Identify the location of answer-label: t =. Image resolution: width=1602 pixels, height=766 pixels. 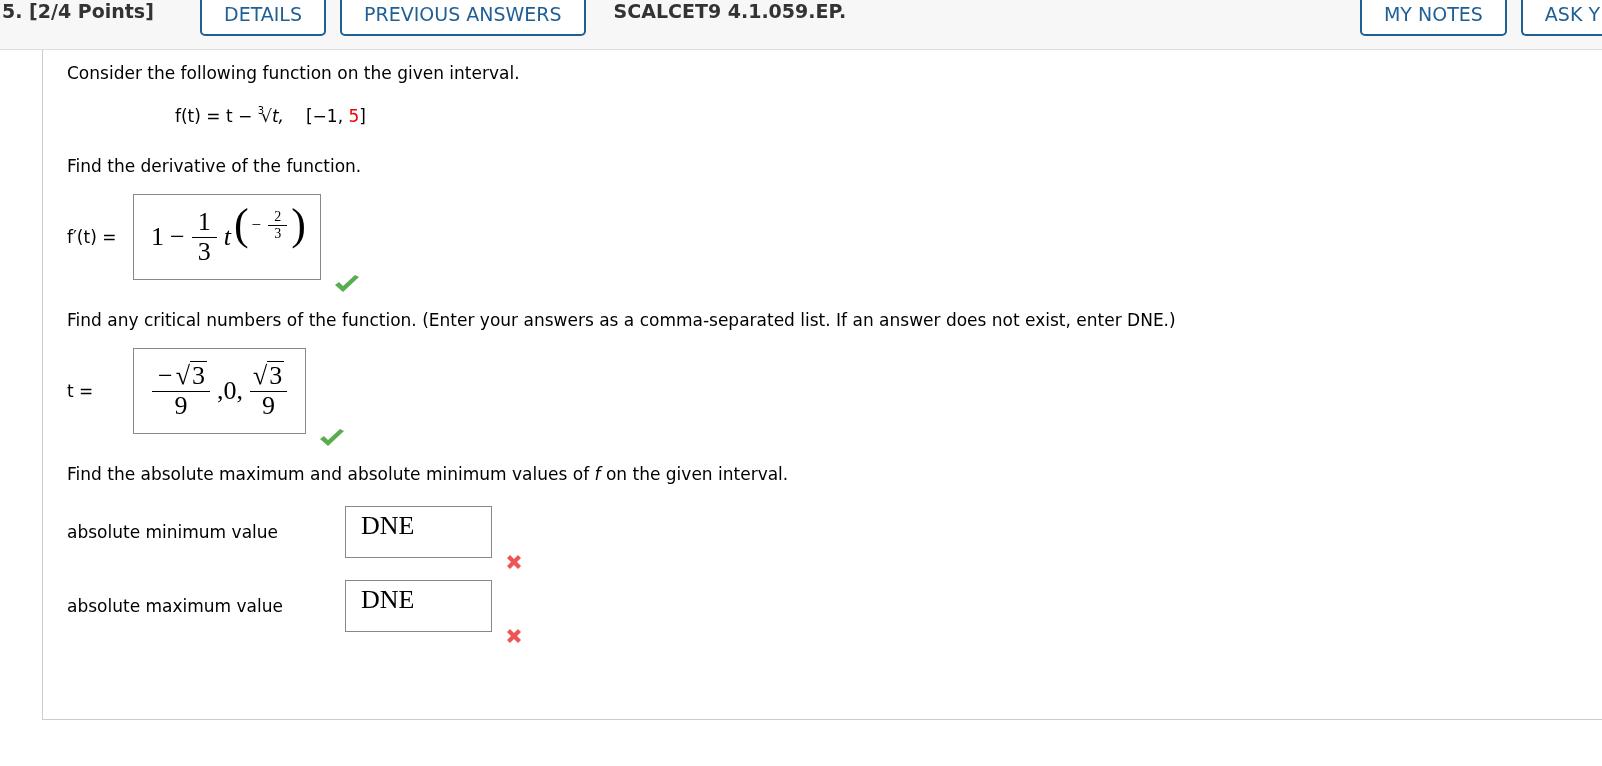
(81, 391).